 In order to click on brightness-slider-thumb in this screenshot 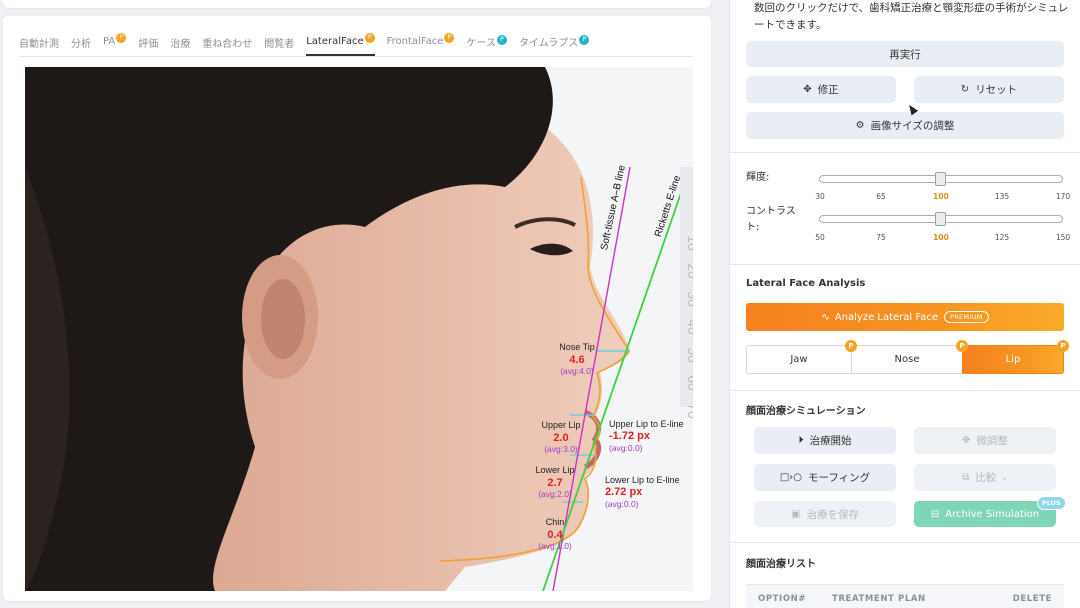, I will do `click(940, 179)`.